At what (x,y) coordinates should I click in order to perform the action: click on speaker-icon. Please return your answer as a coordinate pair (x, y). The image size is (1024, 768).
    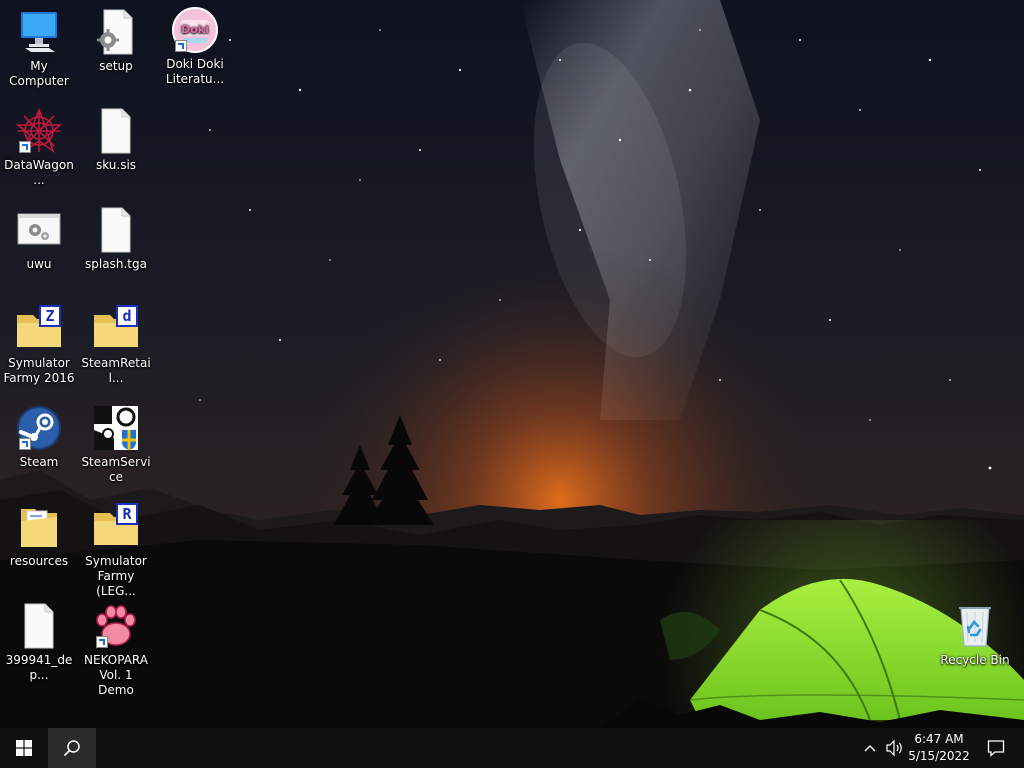
    Looking at the image, I should click on (894, 748).